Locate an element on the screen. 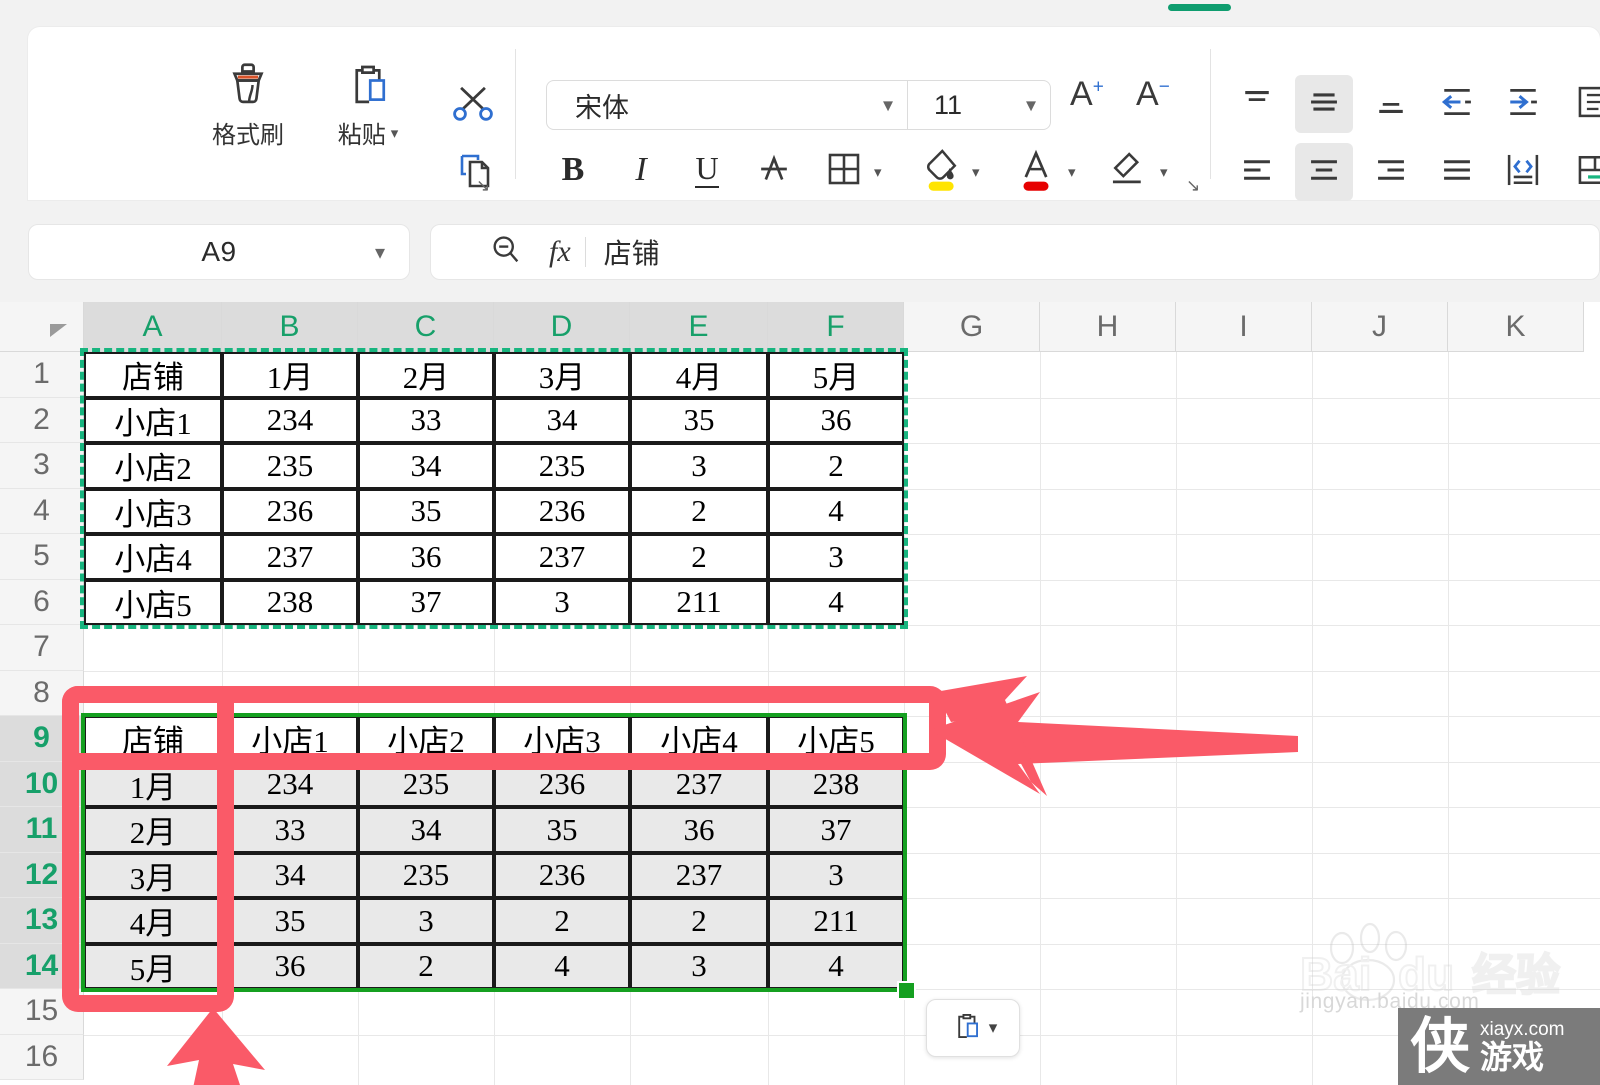 This screenshot has width=1600, height=1085. copy-button is located at coordinates (474, 172).